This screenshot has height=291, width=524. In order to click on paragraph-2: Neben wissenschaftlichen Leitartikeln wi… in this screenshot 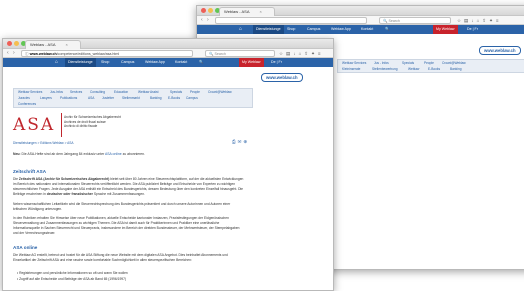, I will do `click(122, 206)`.